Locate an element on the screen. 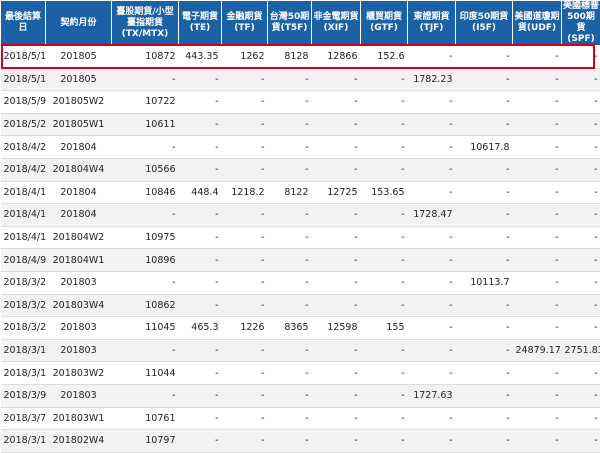  column-header-10: 美國道瓊期貨(UDF) is located at coordinates (537, 23).